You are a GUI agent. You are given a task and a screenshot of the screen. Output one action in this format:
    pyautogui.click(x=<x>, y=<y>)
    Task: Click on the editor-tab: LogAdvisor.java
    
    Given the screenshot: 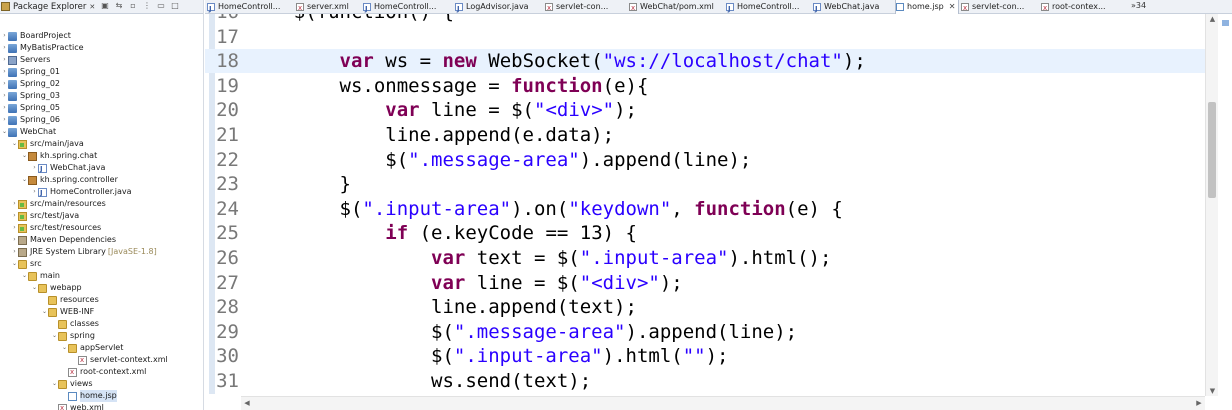 What is the action you would take?
    pyautogui.click(x=492, y=8)
    